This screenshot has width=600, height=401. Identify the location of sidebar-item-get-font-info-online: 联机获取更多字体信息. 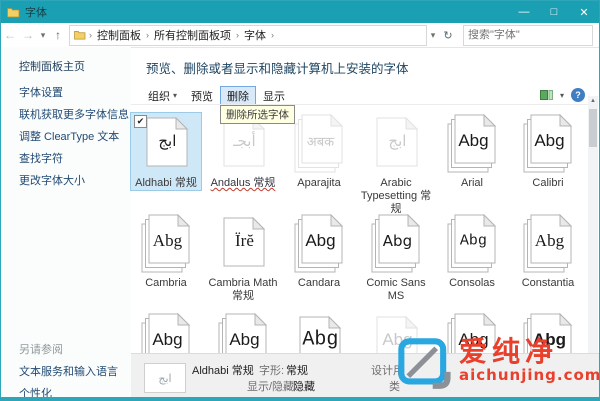
(74, 114).